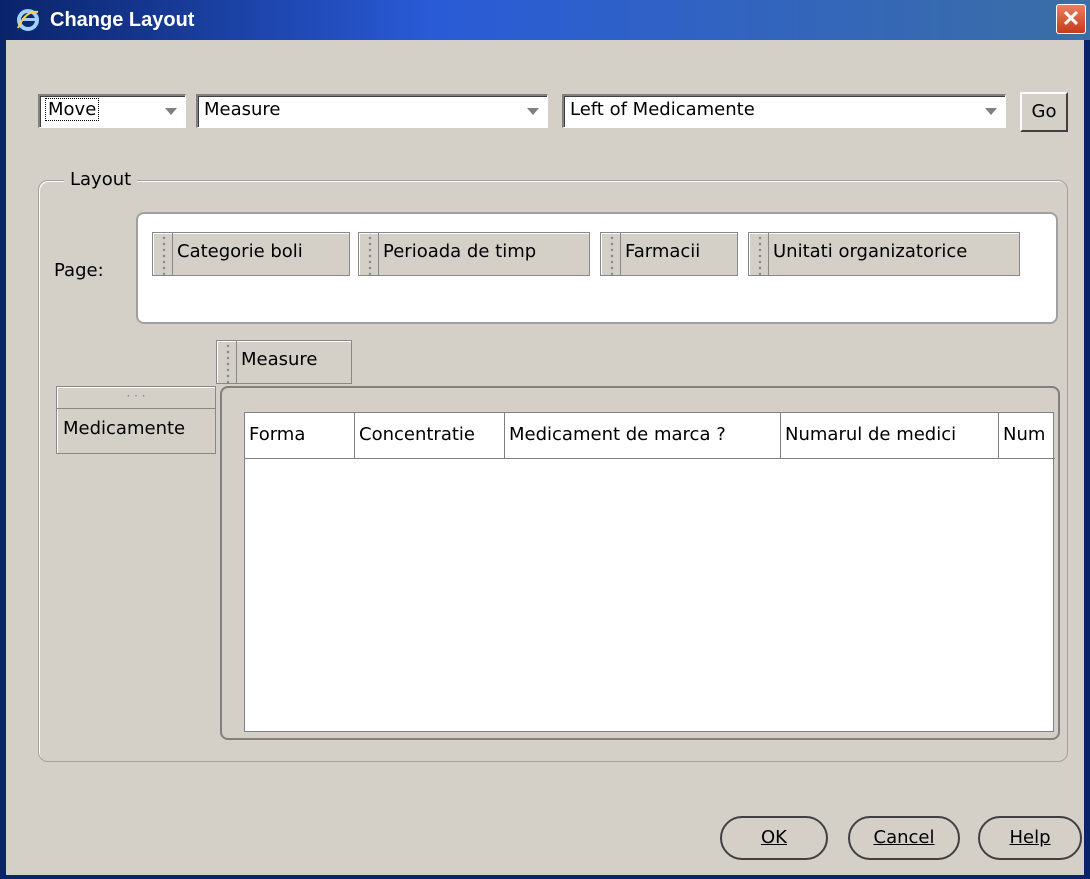 The width and height of the screenshot is (1090, 879). I want to click on help-button-label: Help, so click(1030, 837).